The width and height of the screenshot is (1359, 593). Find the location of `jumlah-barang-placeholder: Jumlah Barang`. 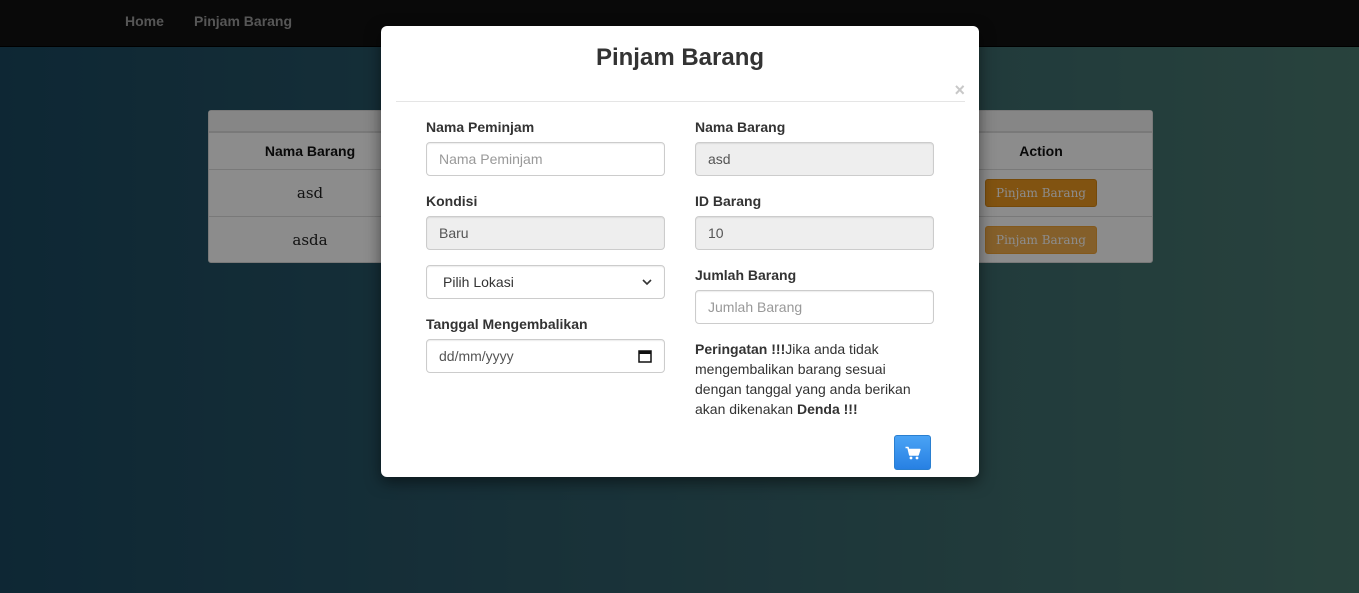

jumlah-barang-placeholder: Jumlah Barang is located at coordinates (755, 307).